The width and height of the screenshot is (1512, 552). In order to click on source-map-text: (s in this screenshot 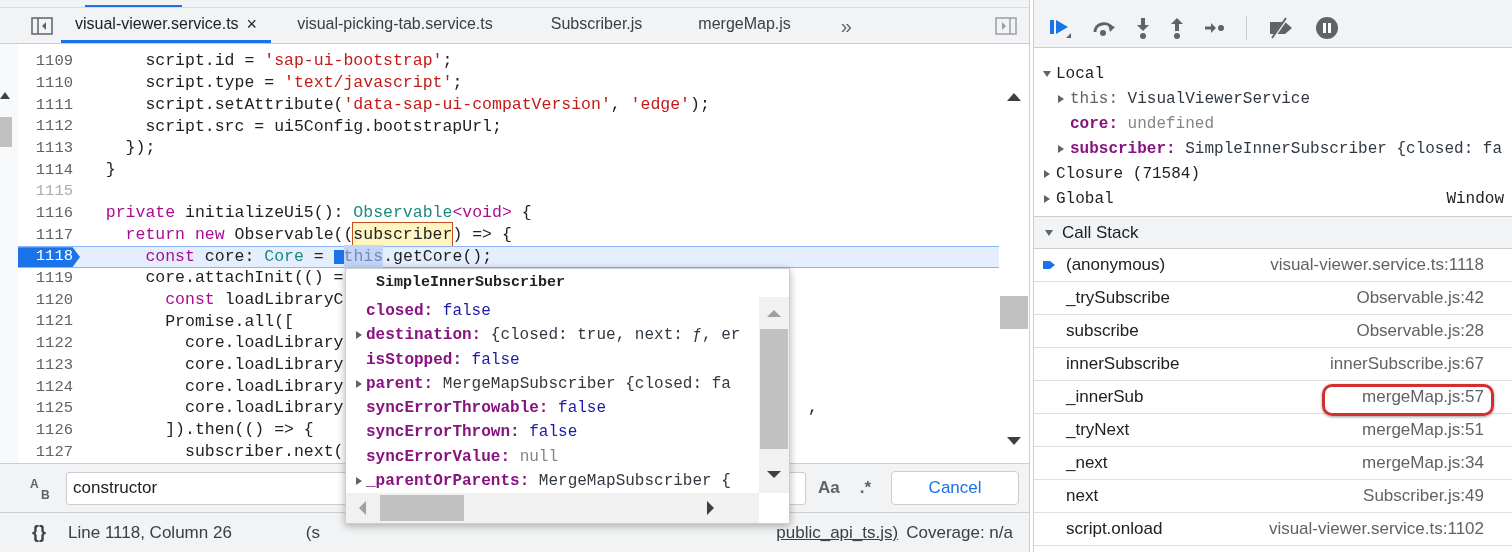, I will do `click(312, 532)`.